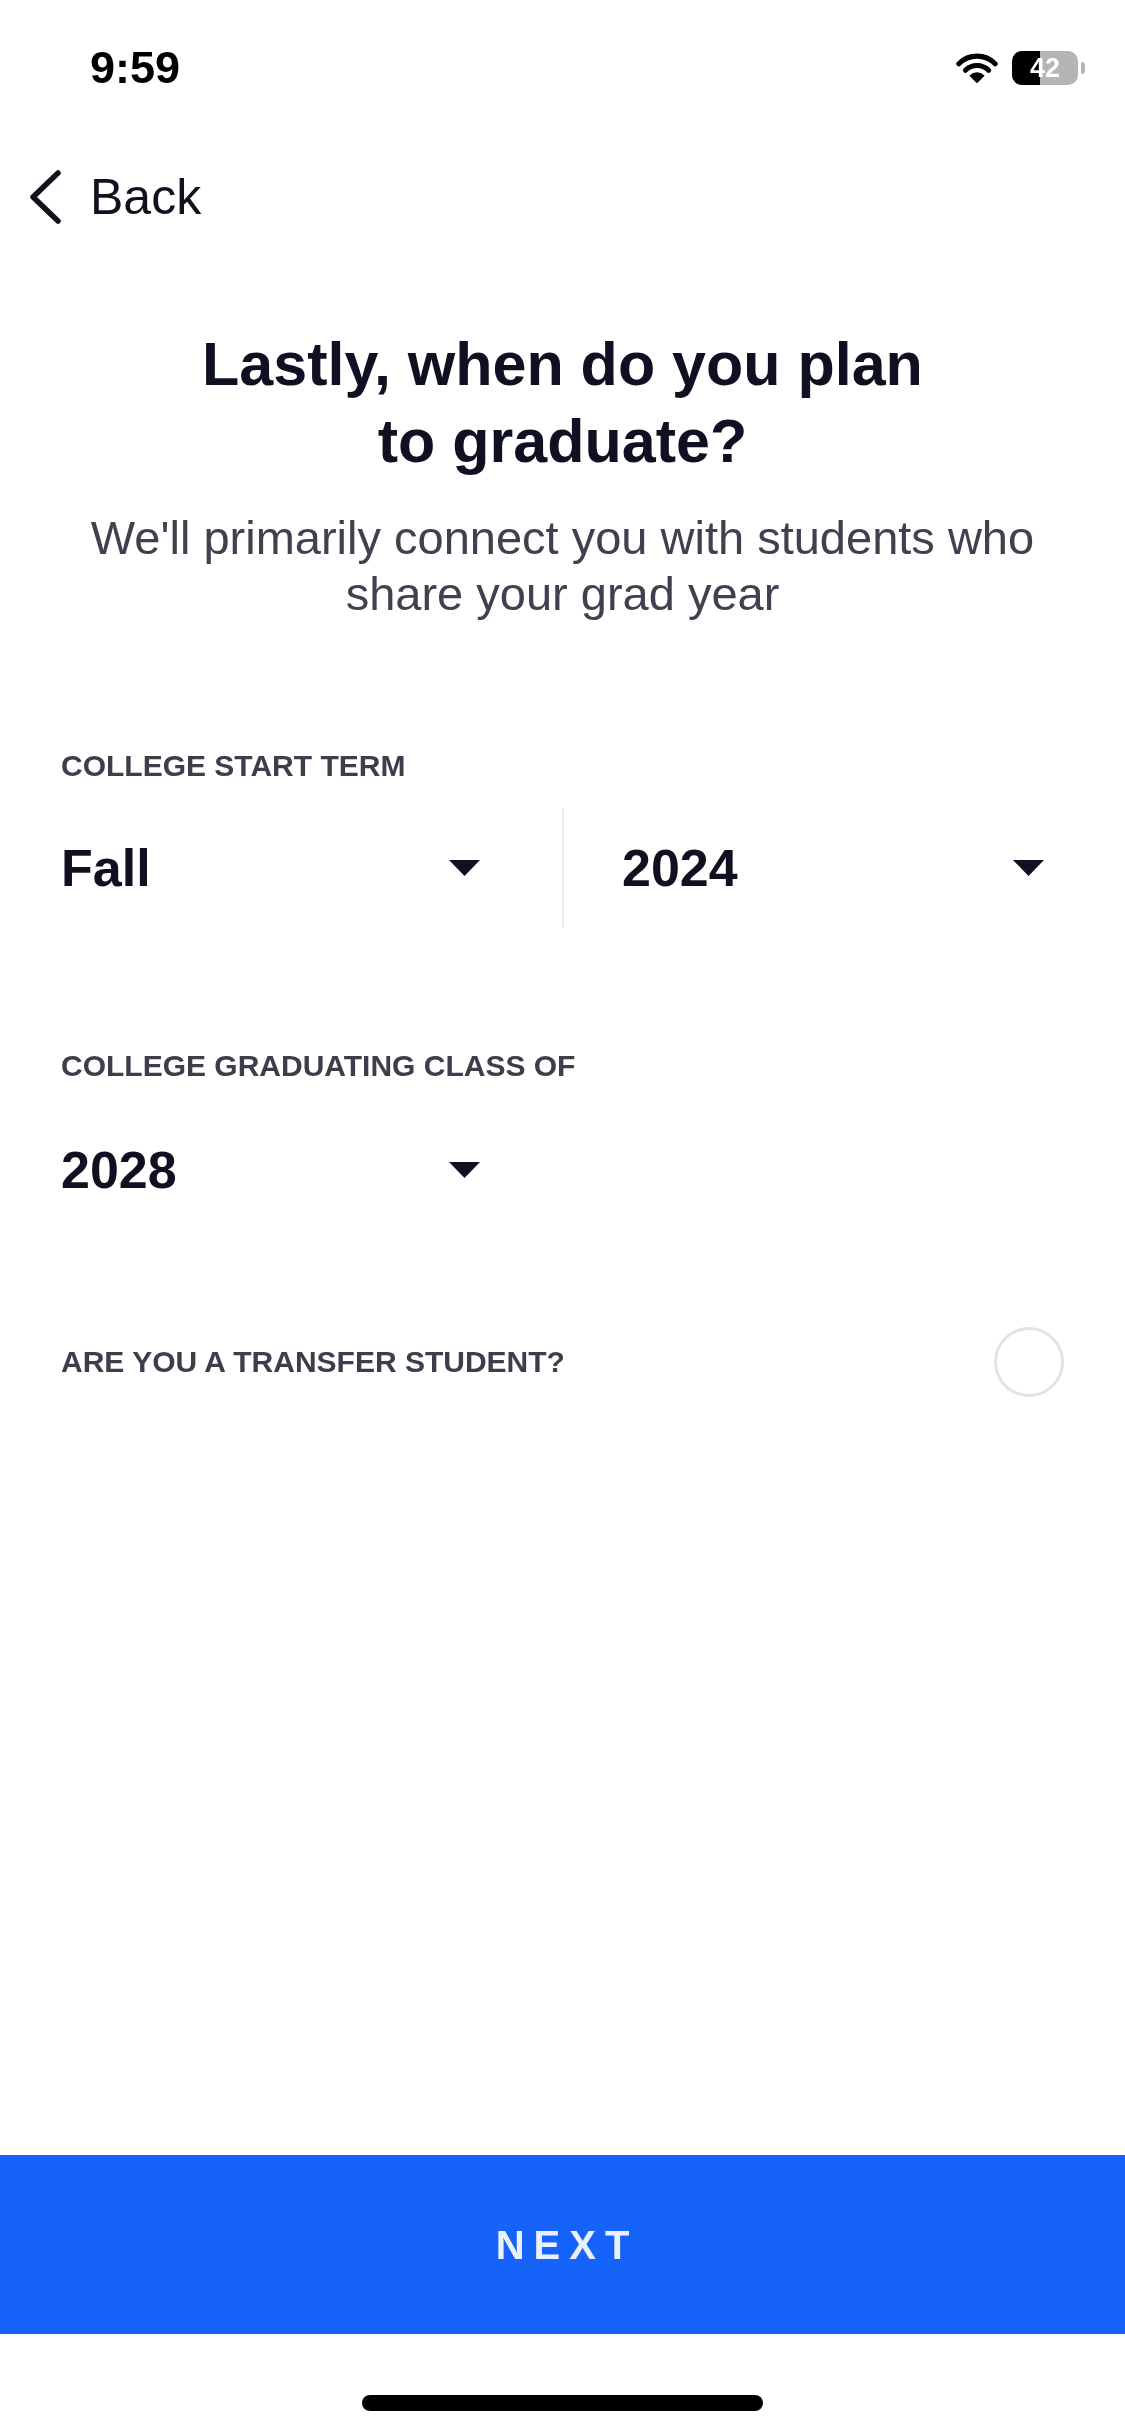 This screenshot has width=1125, height=2436. I want to click on field-label: COLLEGE START TERM, so click(234, 766).